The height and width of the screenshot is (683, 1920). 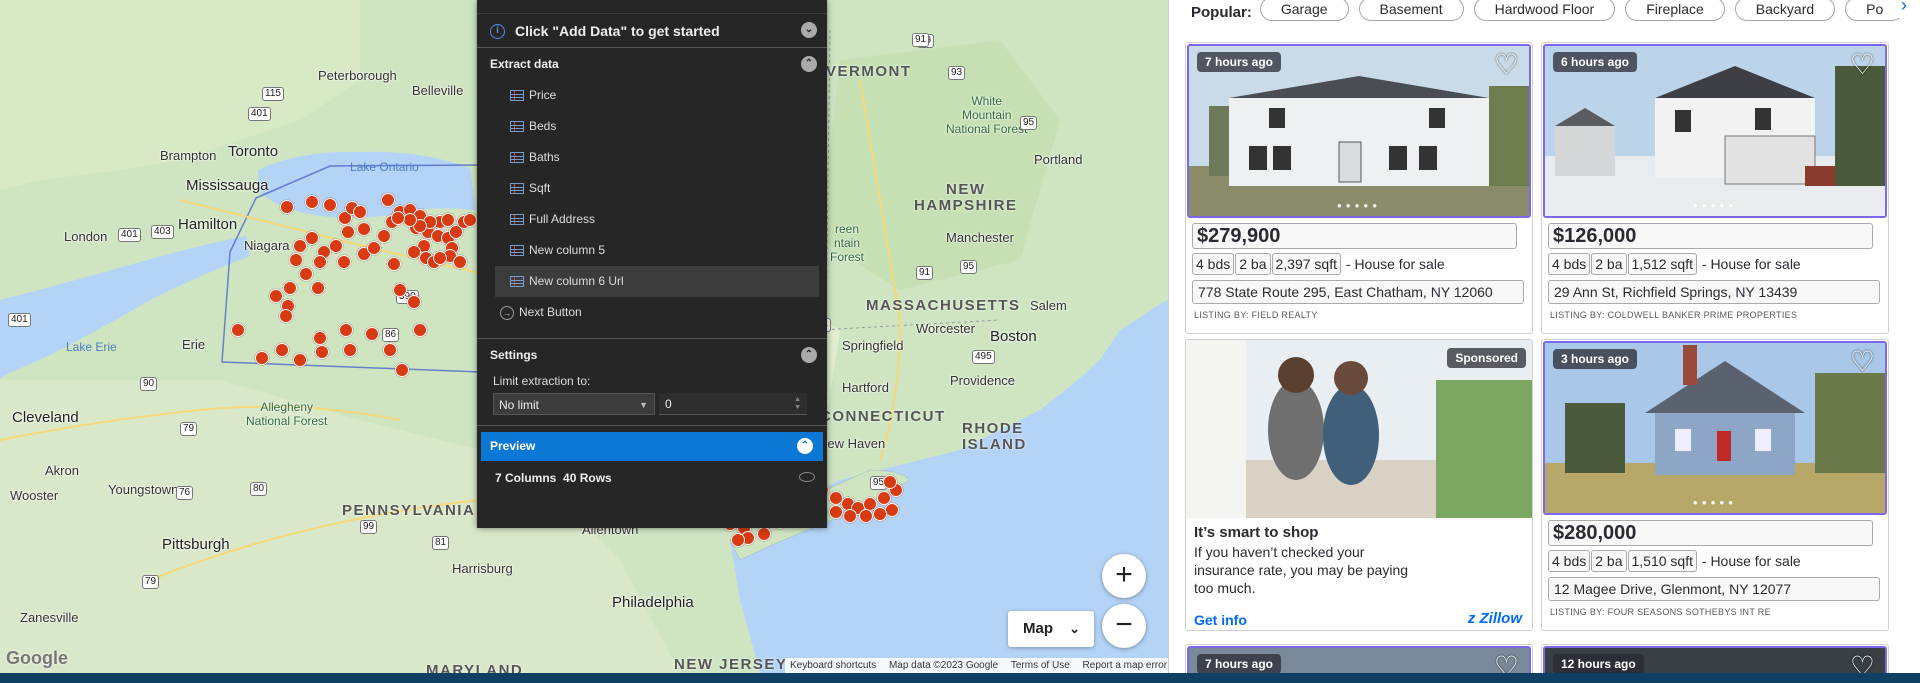 I want to click on chevron-down-icon: ⌄, so click(x=809, y=30).